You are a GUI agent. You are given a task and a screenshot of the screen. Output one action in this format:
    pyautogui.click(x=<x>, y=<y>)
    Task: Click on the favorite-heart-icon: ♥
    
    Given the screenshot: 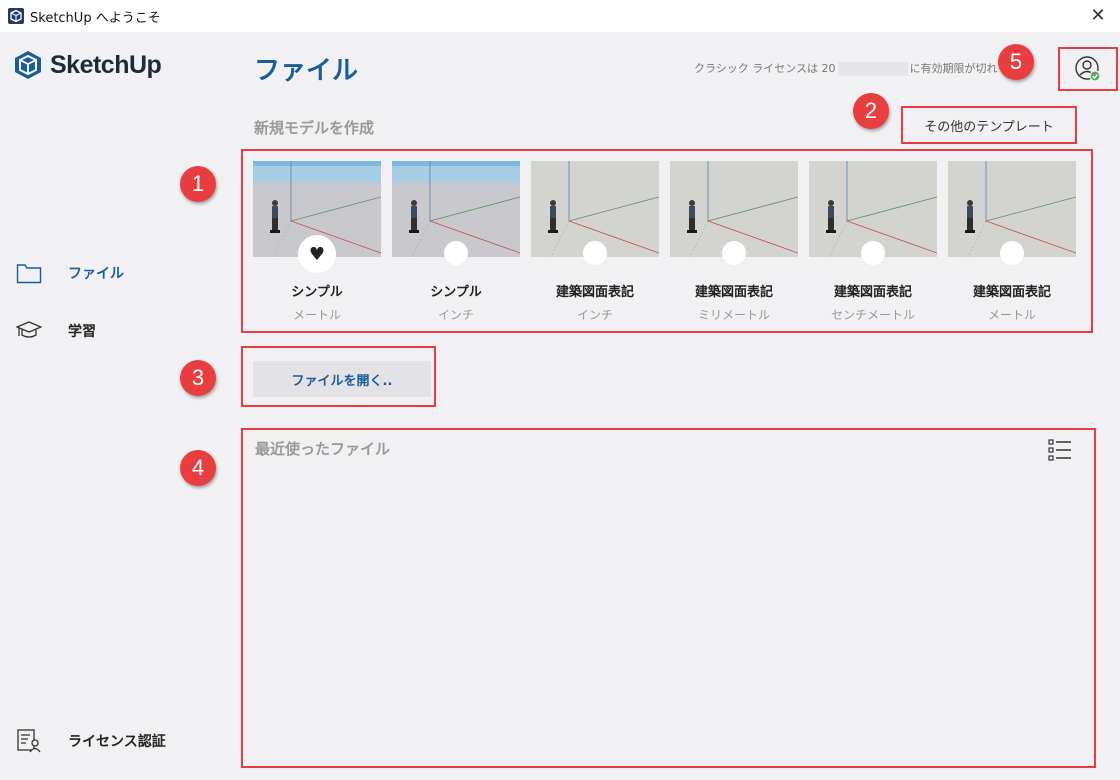 What is the action you would take?
    pyautogui.click(x=317, y=254)
    